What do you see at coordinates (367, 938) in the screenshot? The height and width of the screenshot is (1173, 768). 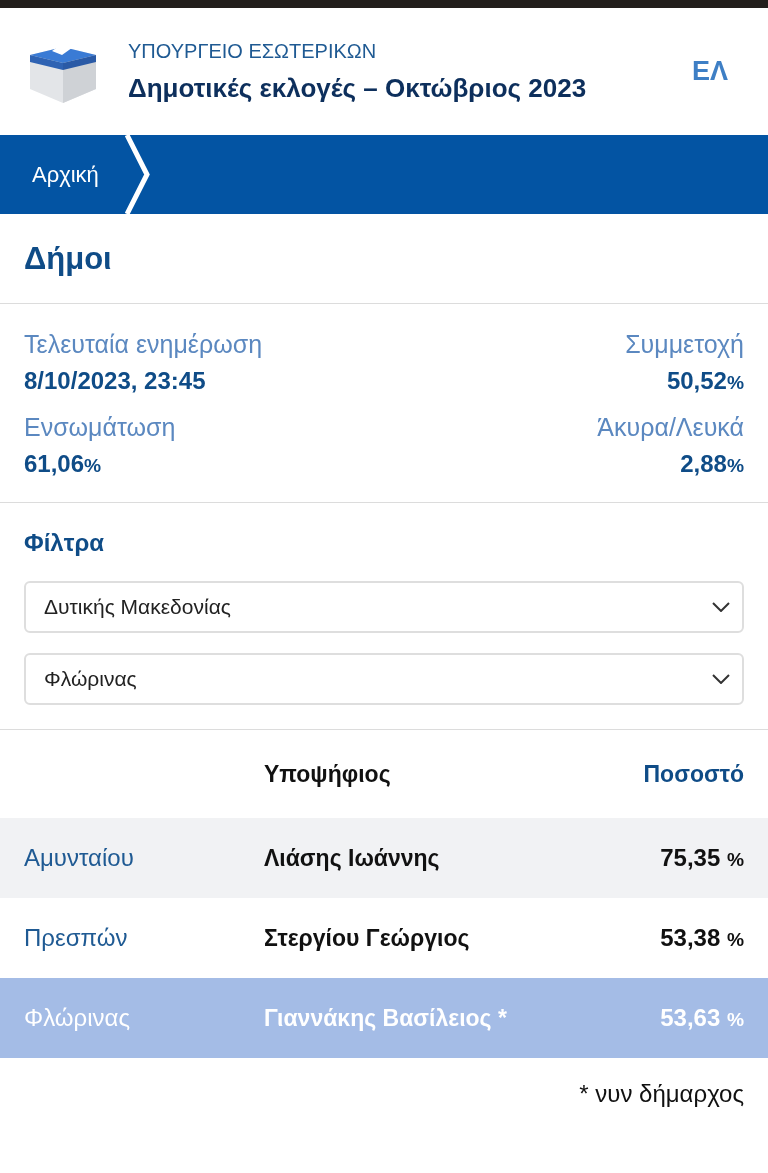 I see `candidate-name: Στεργίου Γεώργιος` at bounding box center [367, 938].